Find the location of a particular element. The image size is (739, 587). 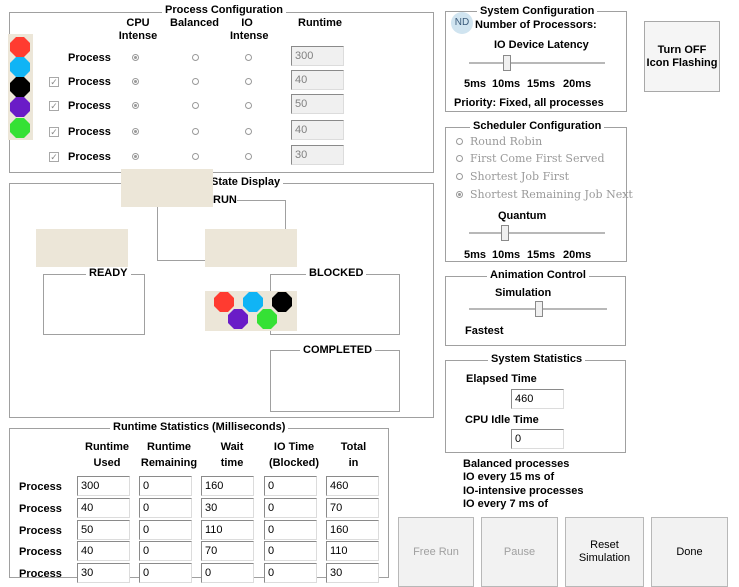

quantum-label: Quantum is located at coordinates (522, 216).